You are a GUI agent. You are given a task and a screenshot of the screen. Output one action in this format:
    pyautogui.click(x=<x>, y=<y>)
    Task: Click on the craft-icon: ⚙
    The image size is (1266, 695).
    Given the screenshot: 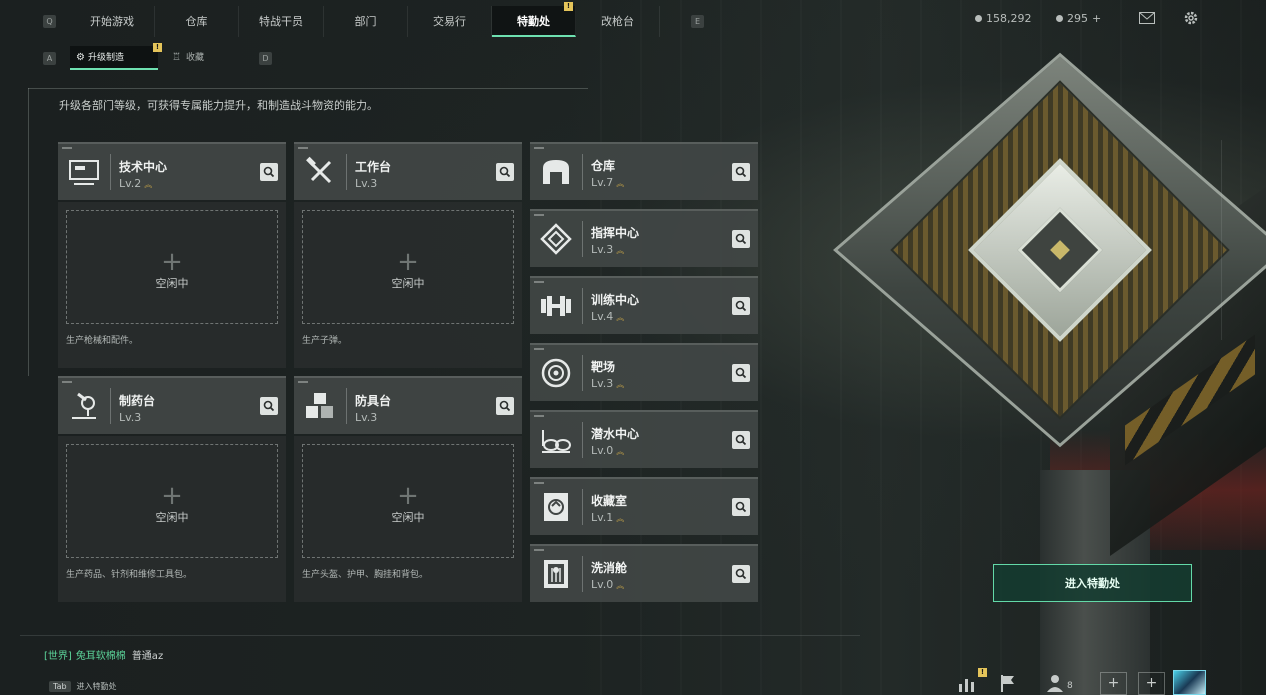 What is the action you would take?
    pyautogui.click(x=80, y=57)
    